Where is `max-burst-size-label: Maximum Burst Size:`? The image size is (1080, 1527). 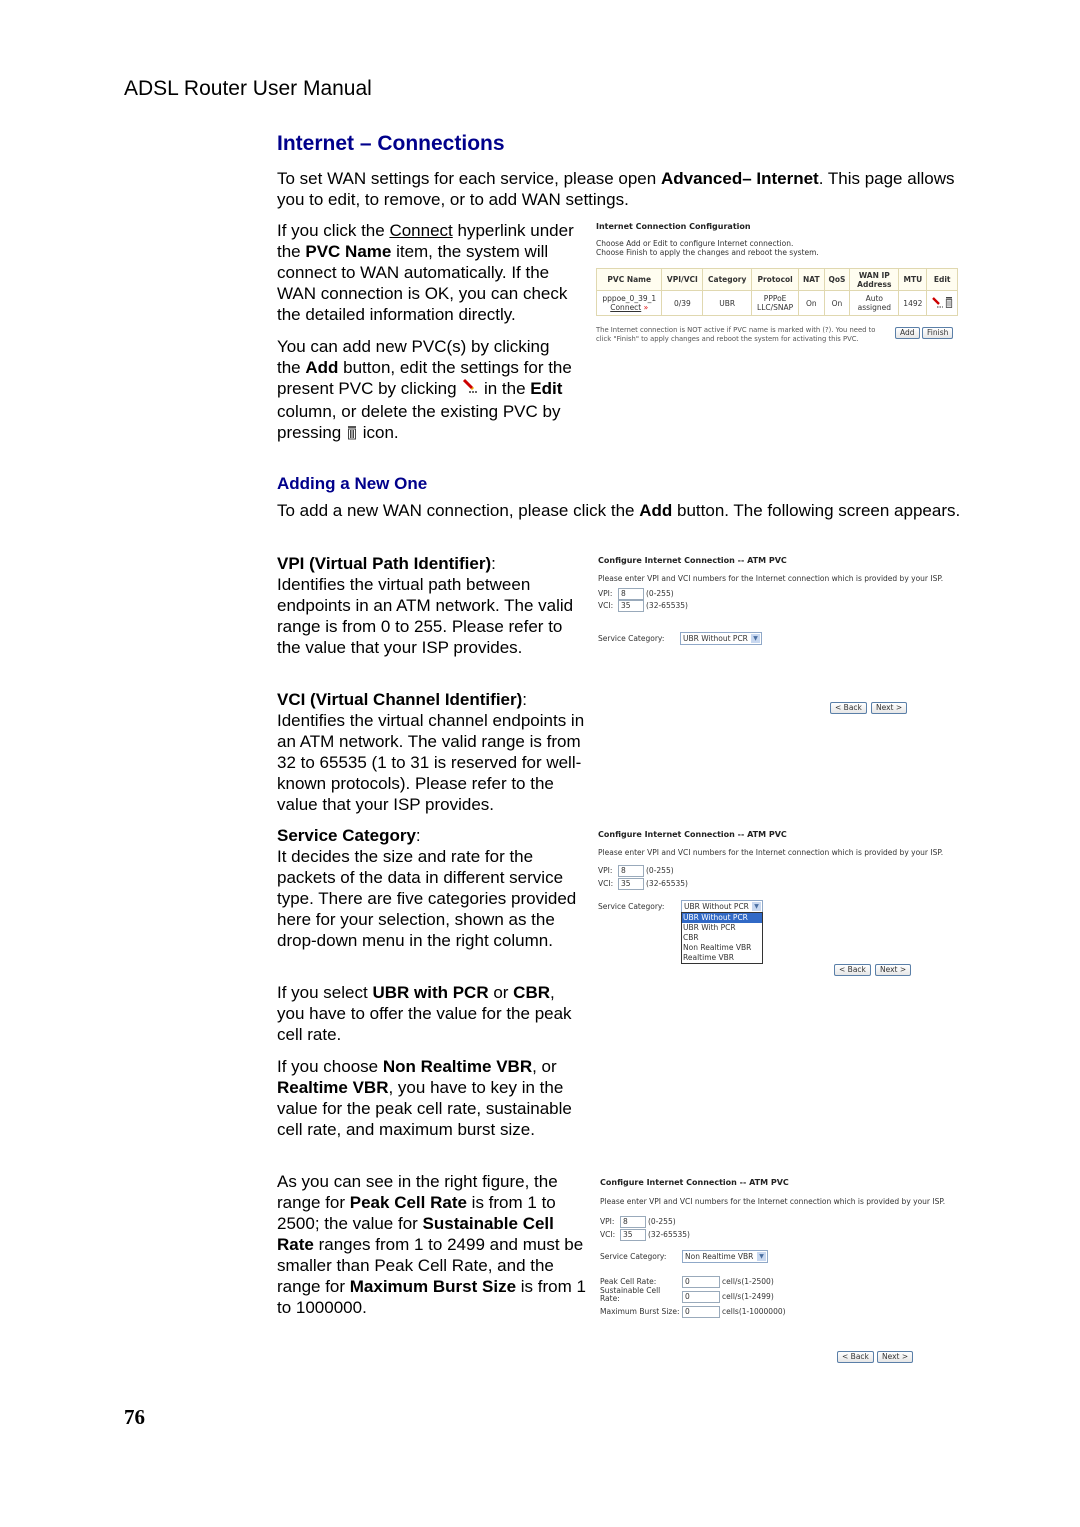
max-burst-size-label: Maximum Burst Size: is located at coordinates (640, 1311).